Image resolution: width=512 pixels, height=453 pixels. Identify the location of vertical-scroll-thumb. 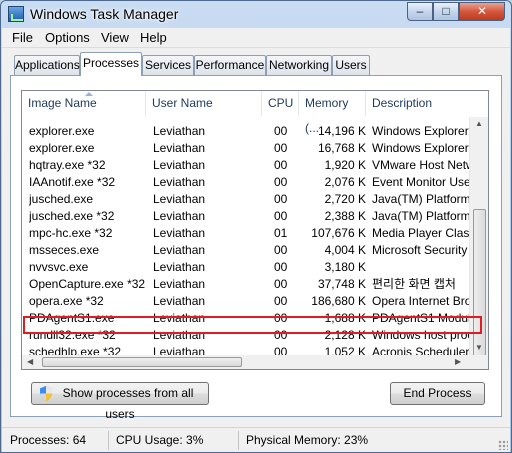
(479, 283).